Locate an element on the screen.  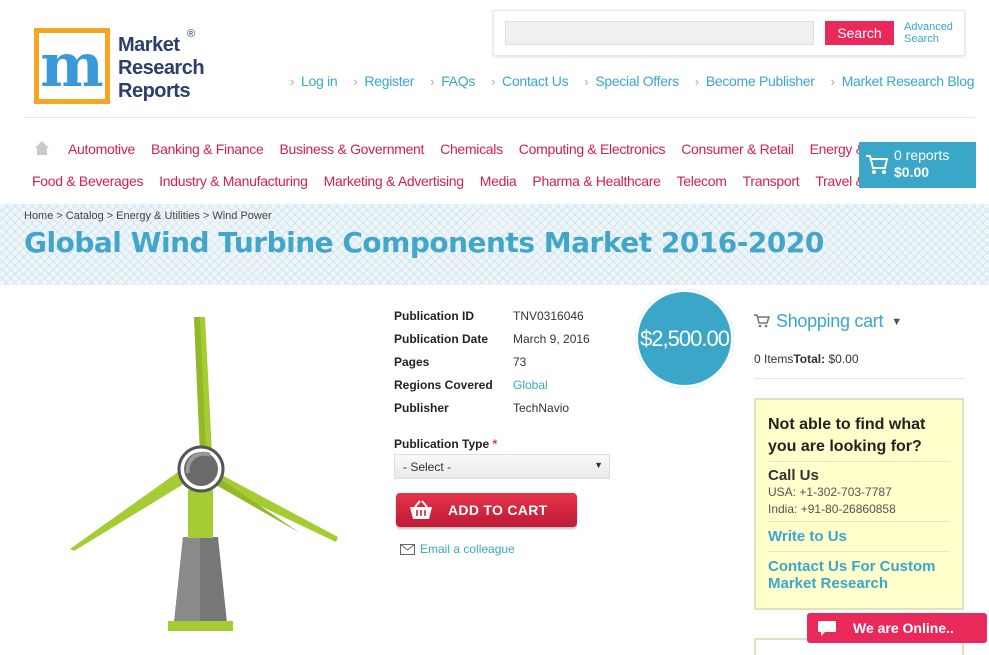
custom-research-link: Contact Us For Custom Market Research is located at coordinates (859, 575).